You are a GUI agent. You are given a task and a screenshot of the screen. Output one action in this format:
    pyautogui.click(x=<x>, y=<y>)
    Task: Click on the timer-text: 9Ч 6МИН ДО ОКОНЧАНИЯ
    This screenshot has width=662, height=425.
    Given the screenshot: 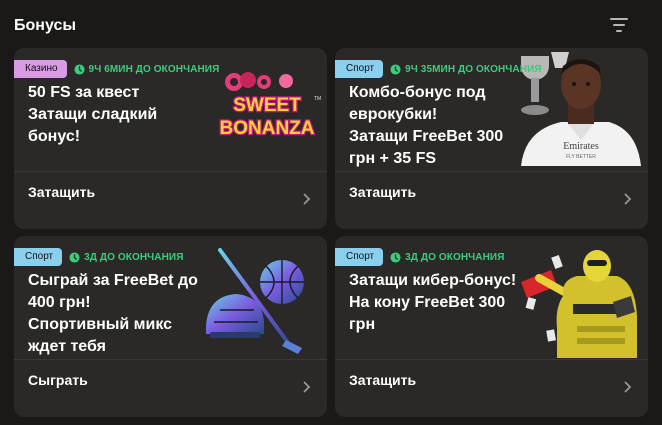 What is the action you would take?
    pyautogui.click(x=154, y=69)
    